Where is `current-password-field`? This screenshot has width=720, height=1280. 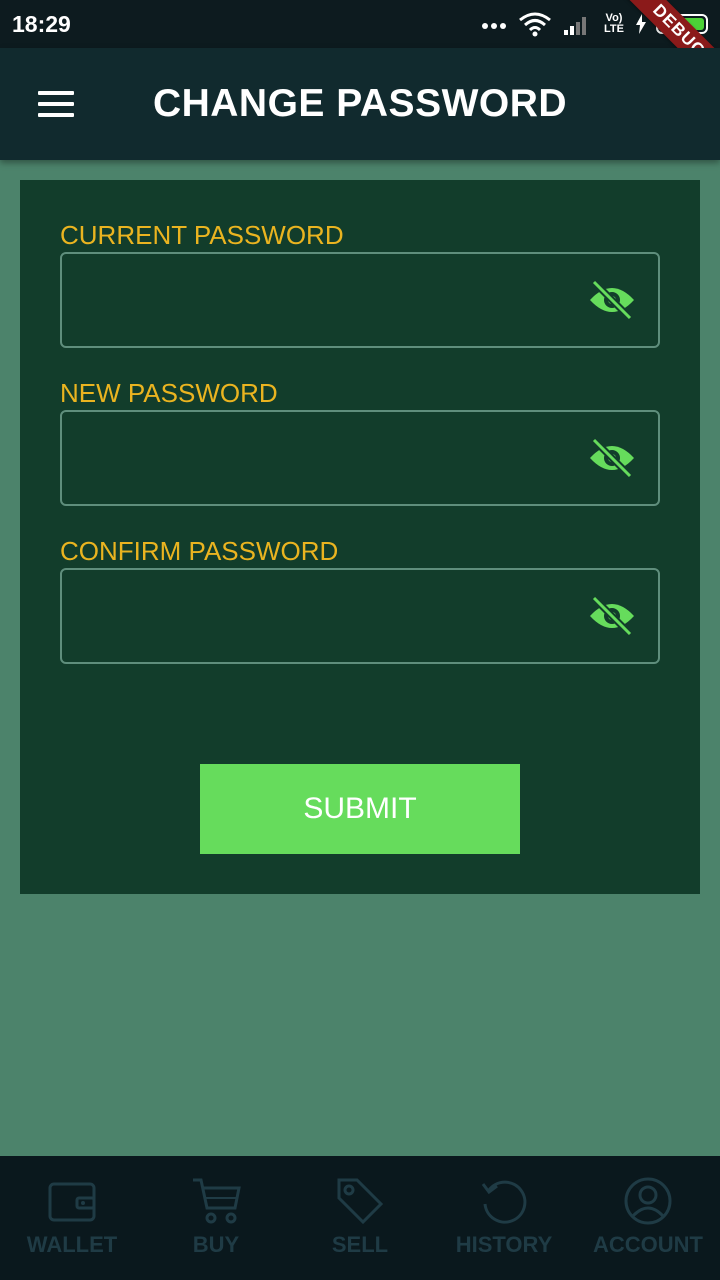
current-password-field is located at coordinates (360, 300).